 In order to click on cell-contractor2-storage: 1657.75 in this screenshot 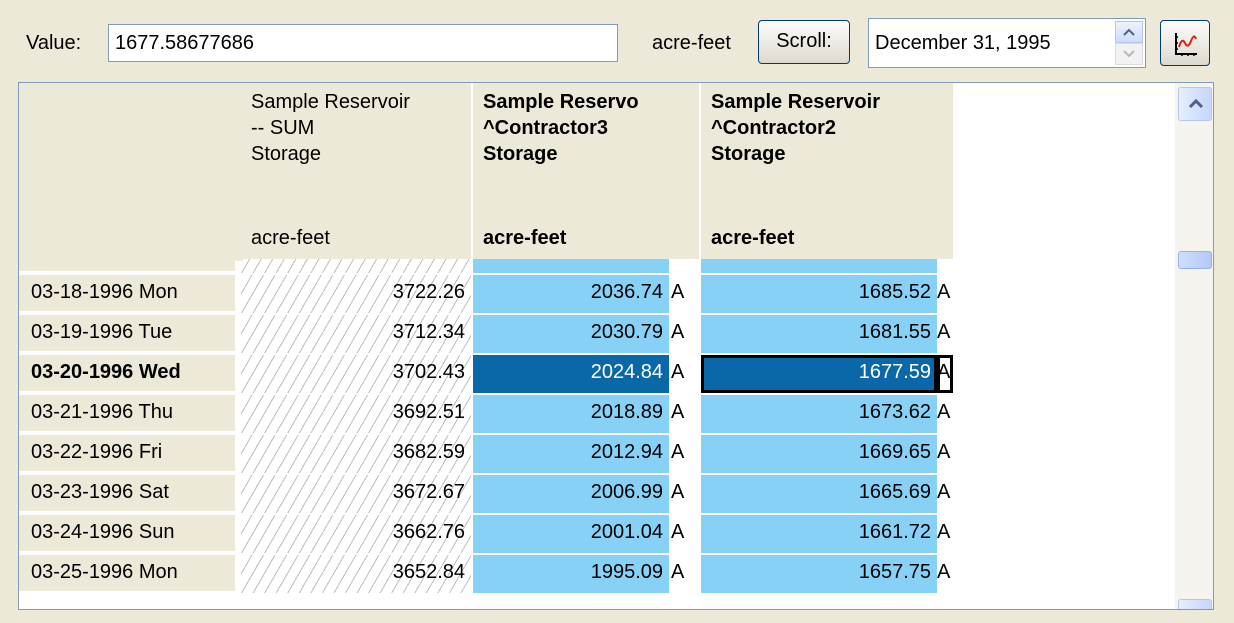, I will do `click(819, 574)`.